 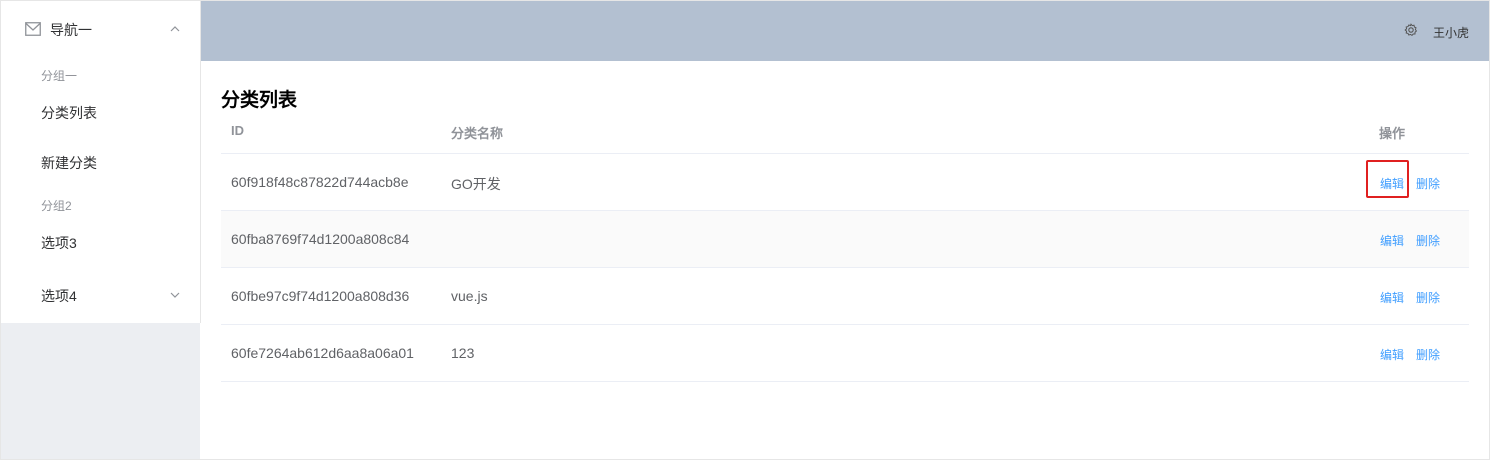 I want to click on group-title-2: 分组2, so click(x=56, y=206).